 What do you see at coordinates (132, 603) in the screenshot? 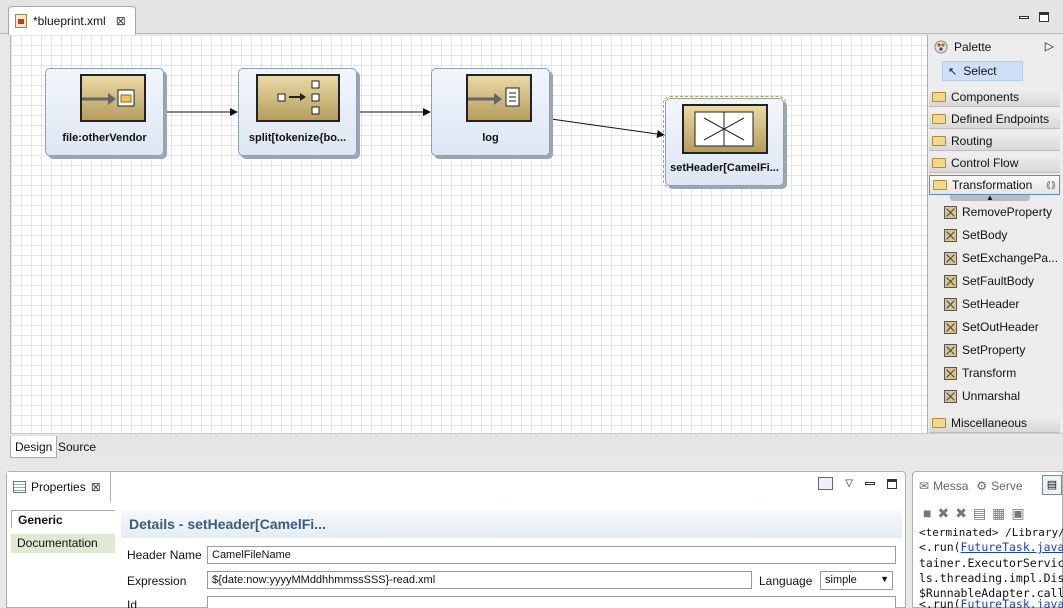
I see `id-label: Id` at bounding box center [132, 603].